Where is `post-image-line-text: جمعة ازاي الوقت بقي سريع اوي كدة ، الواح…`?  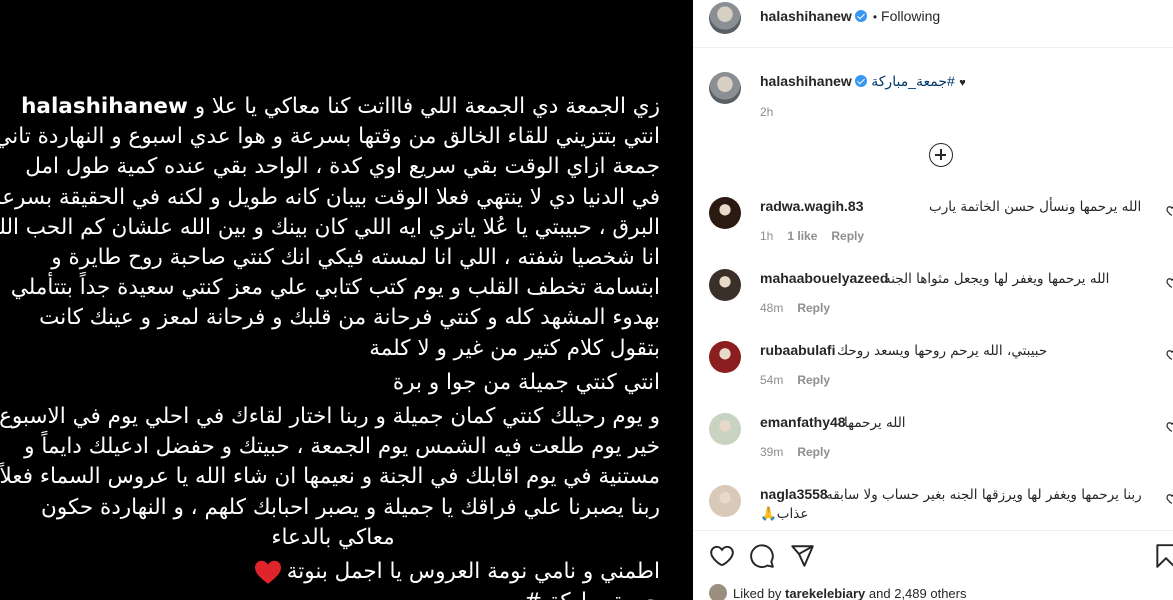
post-image-line-text: جمعة ازاي الوقت بقي سريع اوي كدة ، الواح… is located at coordinates (342, 167).